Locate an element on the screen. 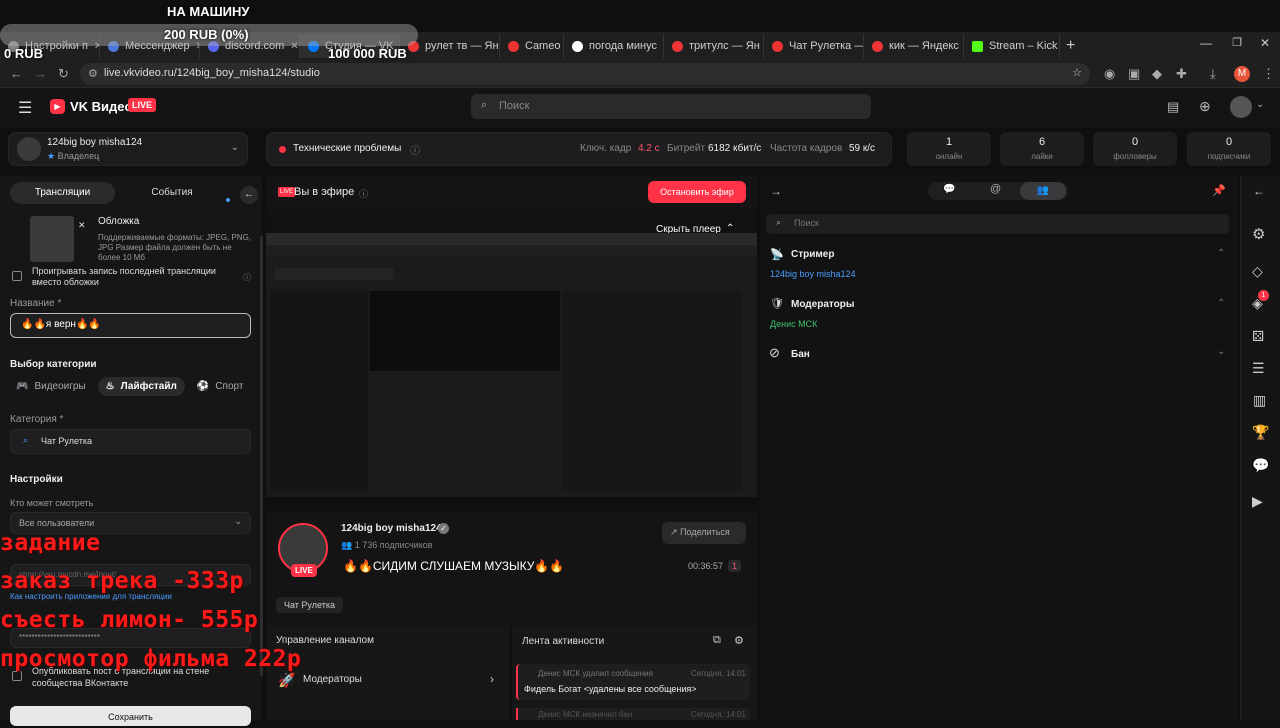 The image size is (1280, 728). channel-selector: 124big boy misha124 ★ Владелец ⌄ is located at coordinates (128, 149).